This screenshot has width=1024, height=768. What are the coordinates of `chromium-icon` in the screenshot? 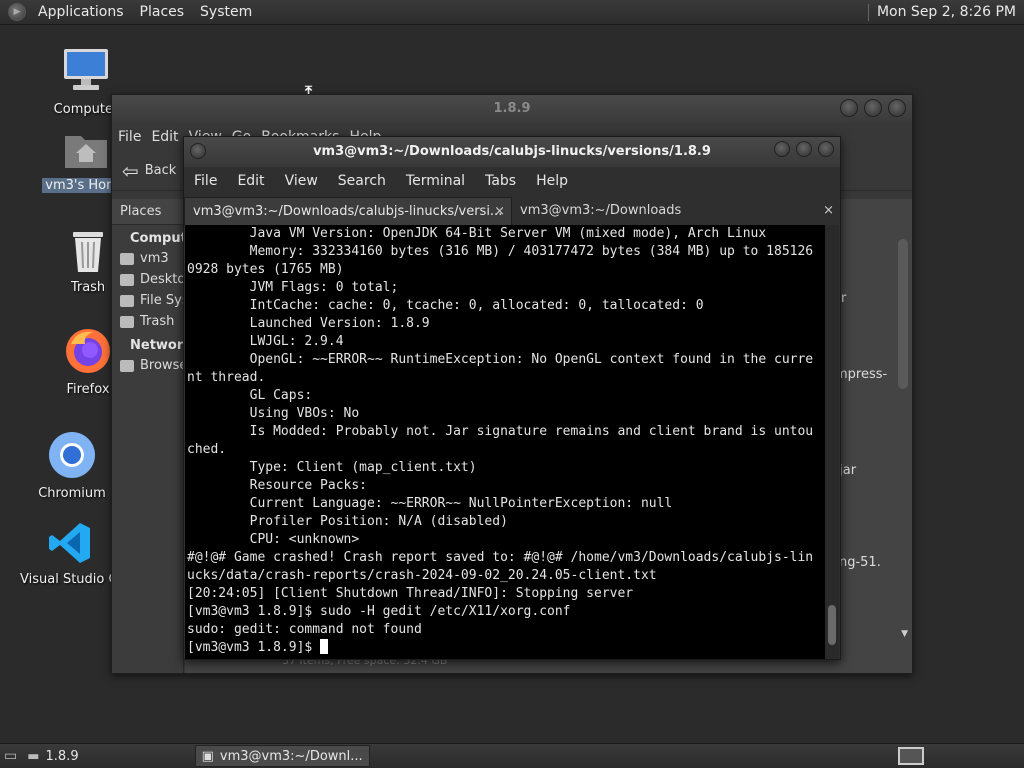 It's located at (72, 457).